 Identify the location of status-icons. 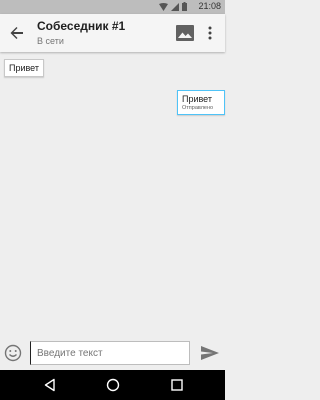
(173, 6).